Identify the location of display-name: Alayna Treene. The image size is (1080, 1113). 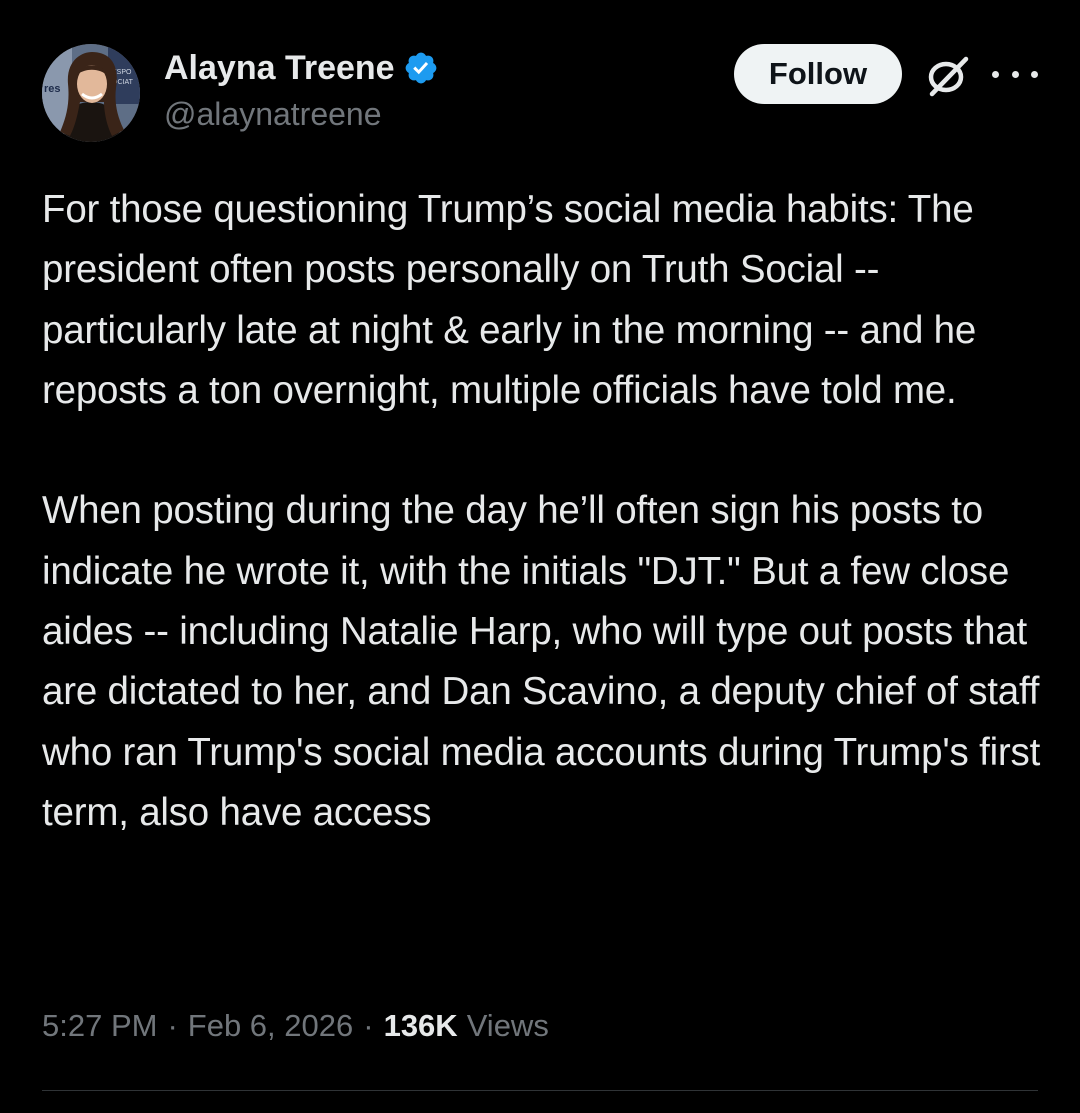
(279, 68).